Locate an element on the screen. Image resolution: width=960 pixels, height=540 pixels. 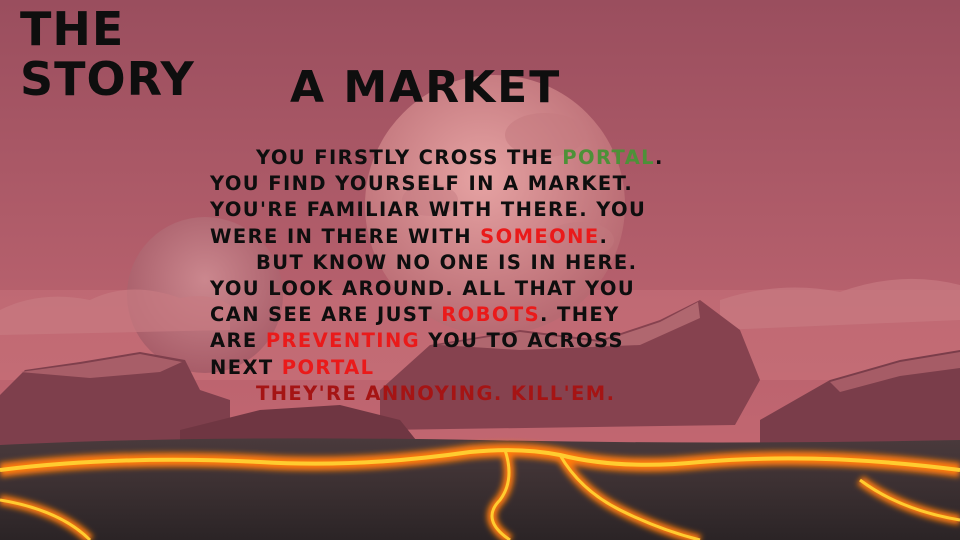
story-text-segment: NEXT is located at coordinates (246, 367).